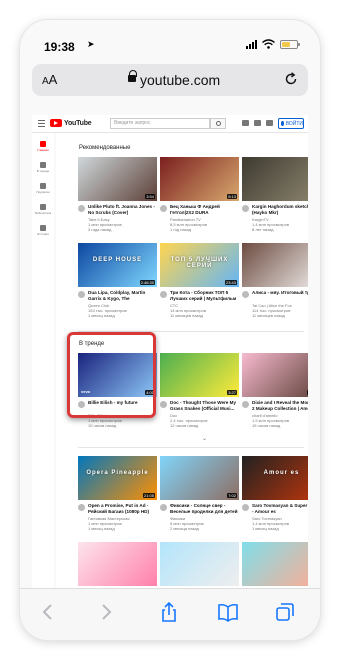 This screenshot has width=341, height=664. I want to click on sign-in-label: ВОЙТИ, so click(294, 123).